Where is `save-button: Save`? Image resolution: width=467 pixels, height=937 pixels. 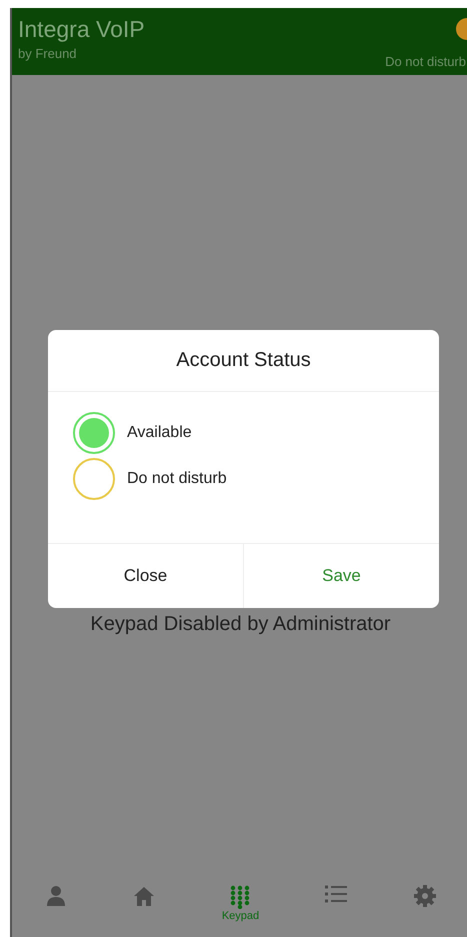
save-button: Save is located at coordinates (341, 576).